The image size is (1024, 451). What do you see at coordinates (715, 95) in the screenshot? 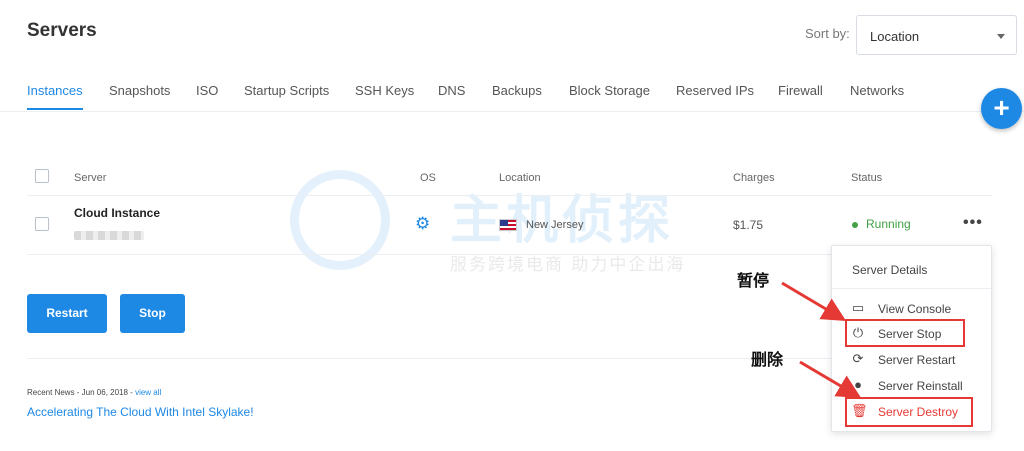
I see `tab-reserved-ips: Reserved IPs` at bounding box center [715, 95].